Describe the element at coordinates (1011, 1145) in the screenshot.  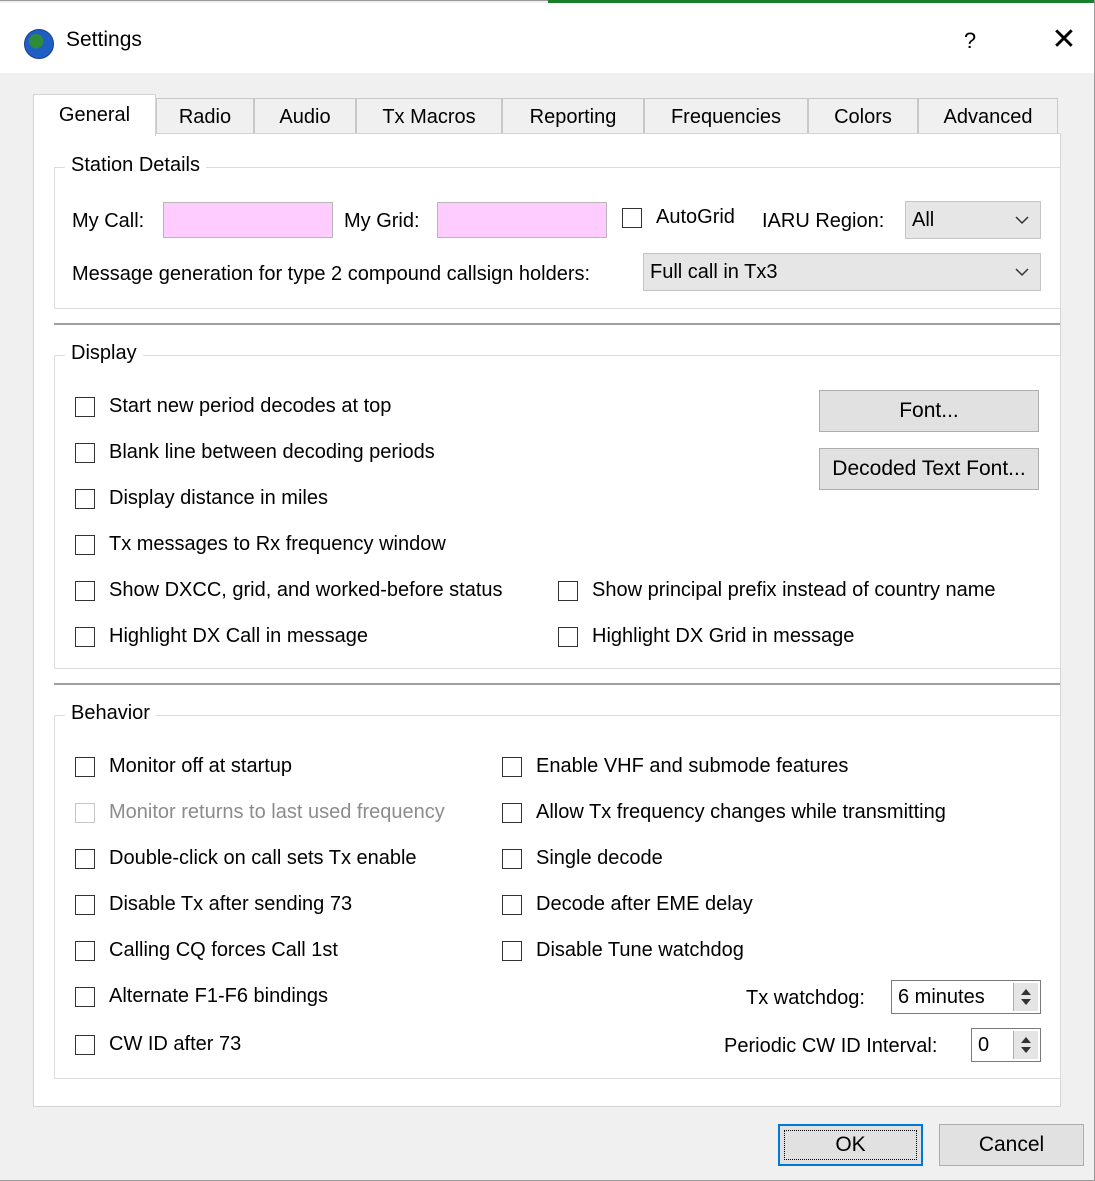
I see `cancel-button: Cancel` at that location.